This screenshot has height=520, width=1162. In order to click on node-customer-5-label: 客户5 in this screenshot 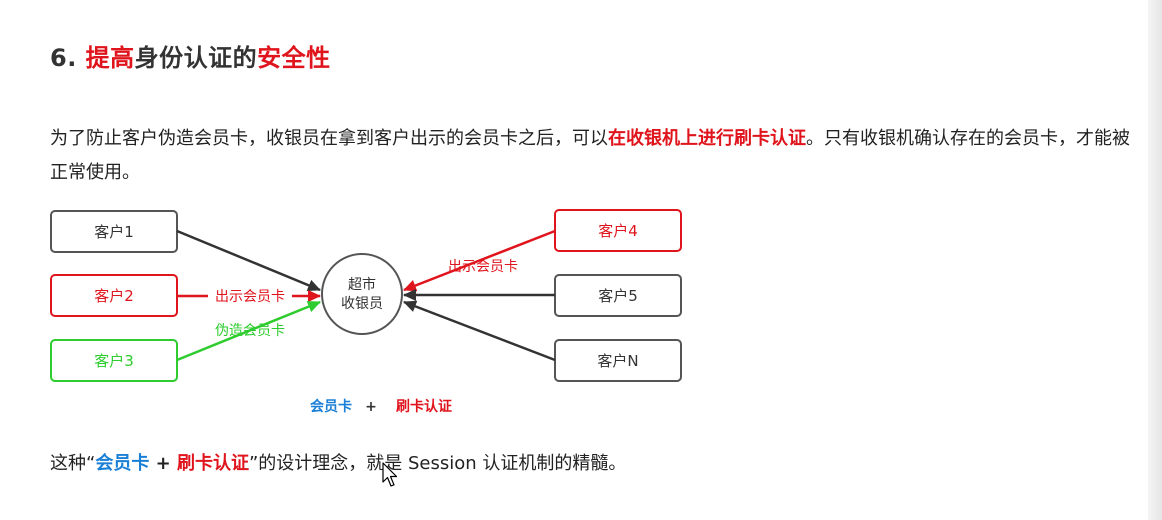, I will do `click(618, 296)`.